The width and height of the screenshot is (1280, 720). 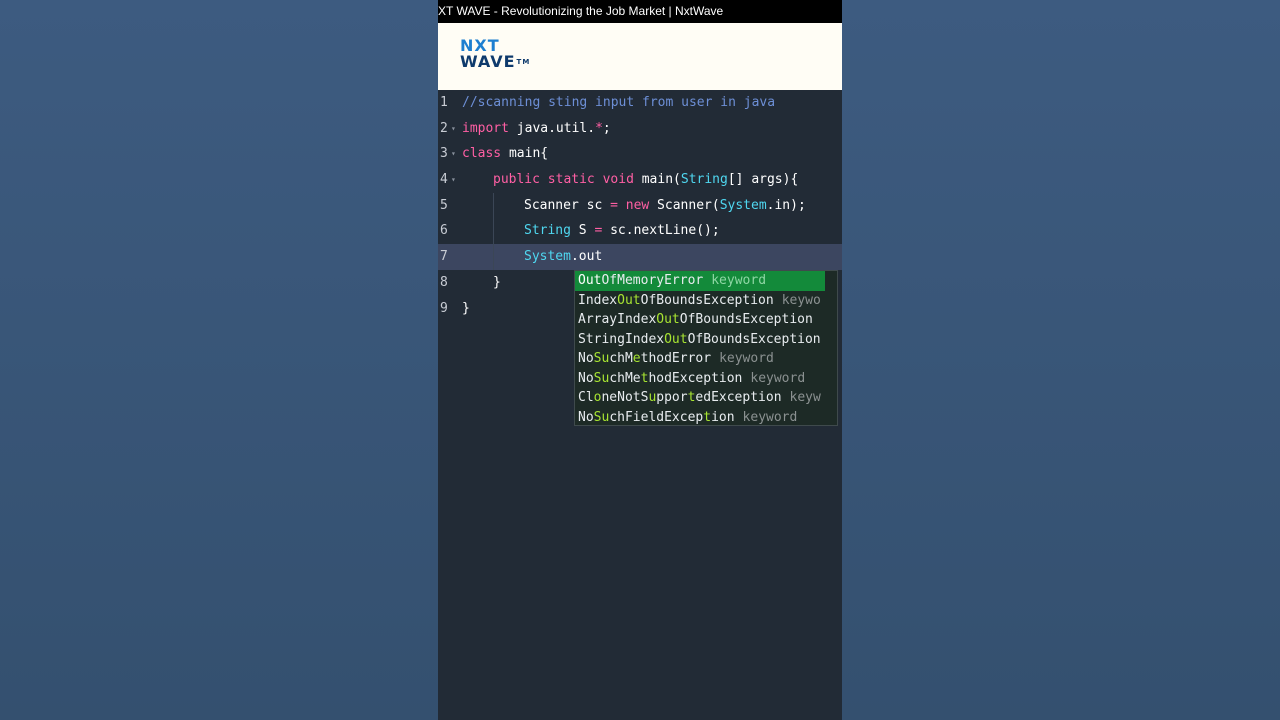 I want to click on autocomplete-item: ArrayIndexOutOfBoundsException, so click(x=700, y=320).